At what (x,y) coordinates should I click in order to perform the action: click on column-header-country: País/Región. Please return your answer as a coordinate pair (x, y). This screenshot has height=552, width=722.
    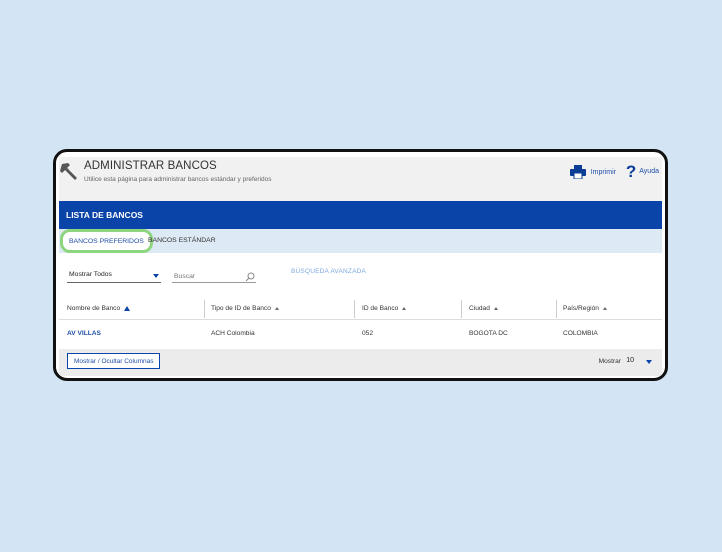
    Looking at the image, I should click on (585, 308).